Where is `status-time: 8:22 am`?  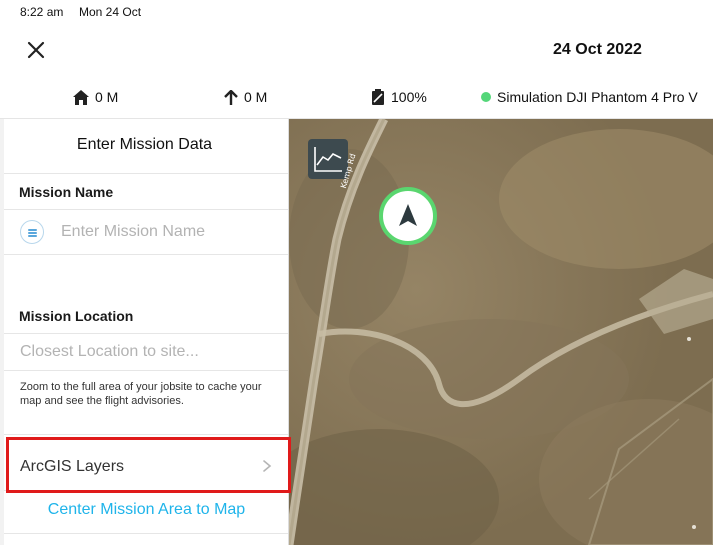
status-time: 8:22 am is located at coordinates (42, 12).